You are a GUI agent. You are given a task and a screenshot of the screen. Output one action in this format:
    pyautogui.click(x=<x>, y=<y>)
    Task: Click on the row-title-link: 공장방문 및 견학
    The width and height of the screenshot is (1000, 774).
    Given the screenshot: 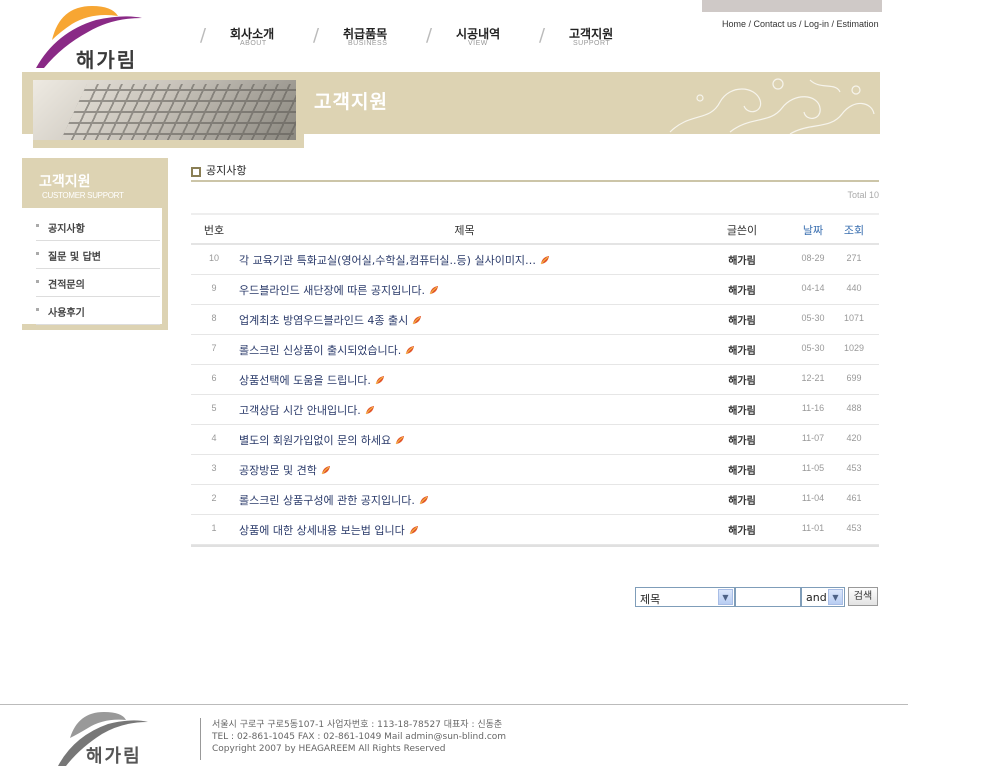 What is the action you would take?
    pyautogui.click(x=285, y=470)
    